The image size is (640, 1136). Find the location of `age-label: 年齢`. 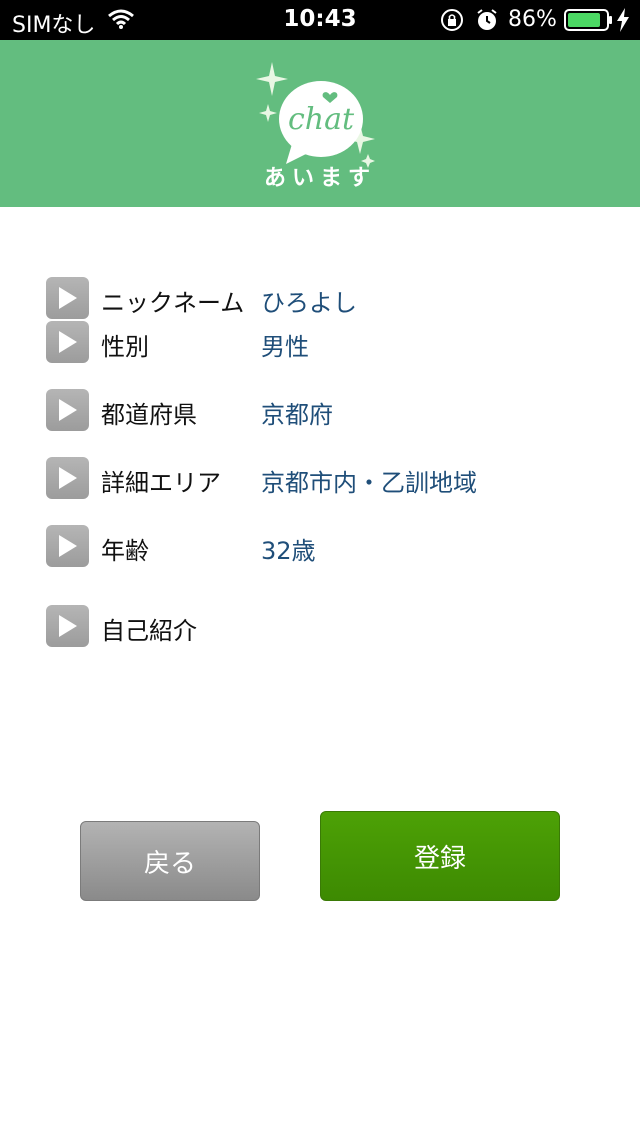

age-label: 年齢 is located at coordinates (125, 551).